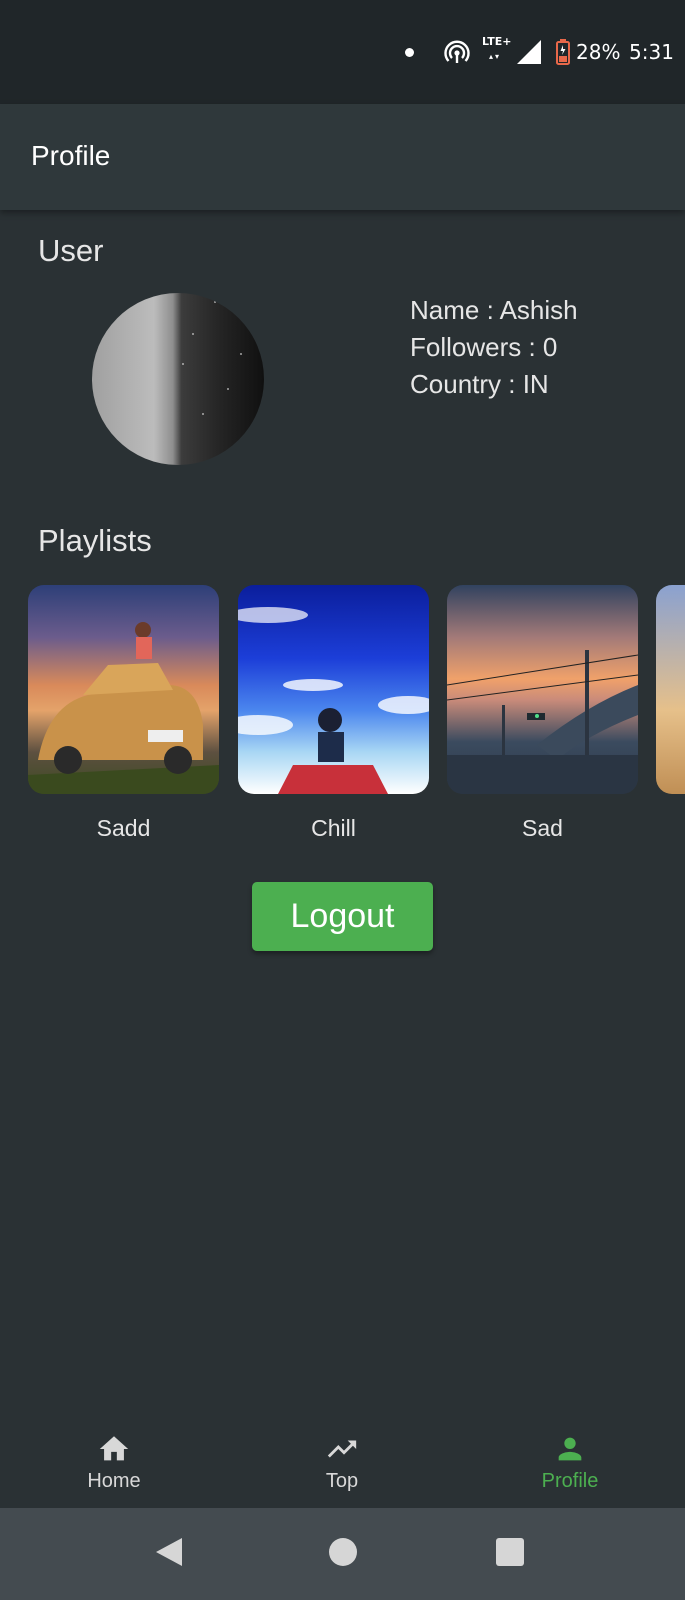  I want to click on clock-time: 5:31, so click(651, 52).